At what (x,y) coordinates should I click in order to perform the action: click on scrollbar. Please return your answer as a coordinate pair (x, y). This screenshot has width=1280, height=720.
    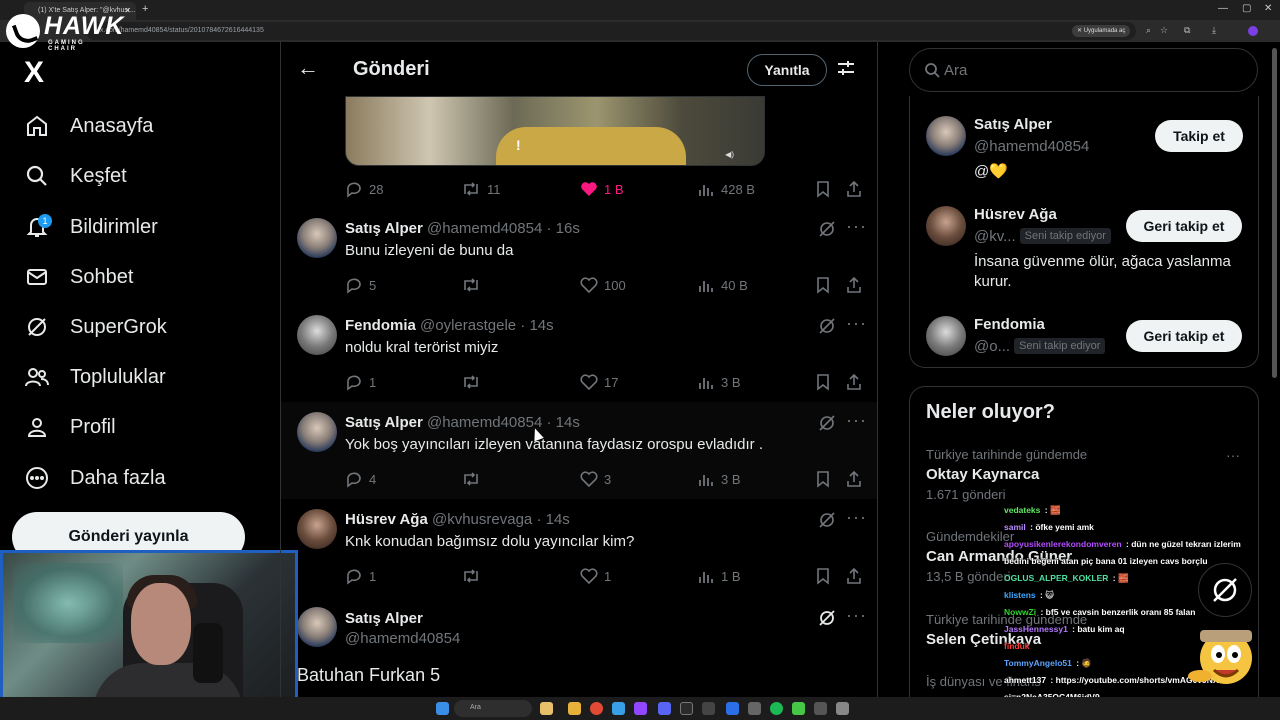
    Looking at the image, I should click on (1274, 213).